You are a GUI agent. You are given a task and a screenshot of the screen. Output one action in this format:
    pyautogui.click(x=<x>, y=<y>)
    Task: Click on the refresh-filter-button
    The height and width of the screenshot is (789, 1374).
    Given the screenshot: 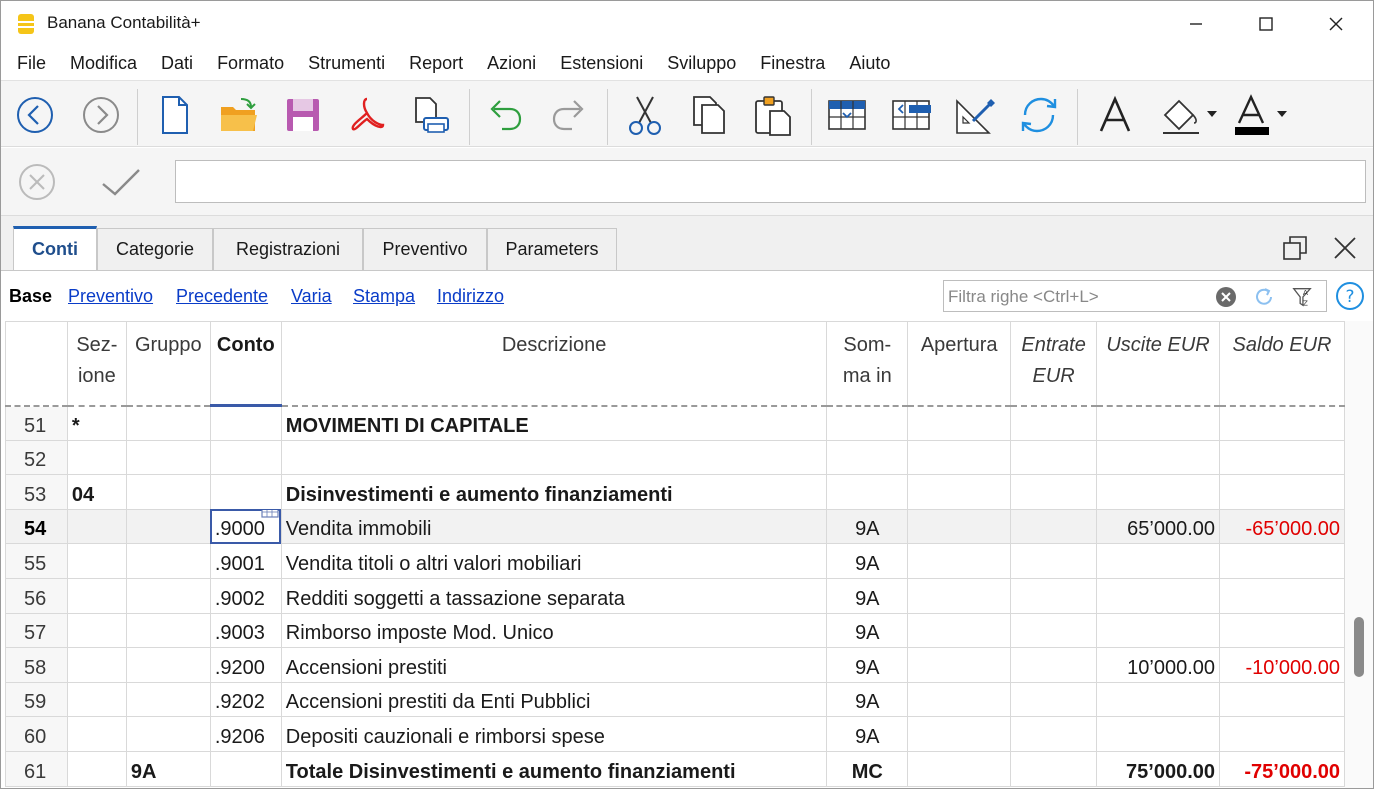 What is the action you would take?
    pyautogui.click(x=1264, y=297)
    